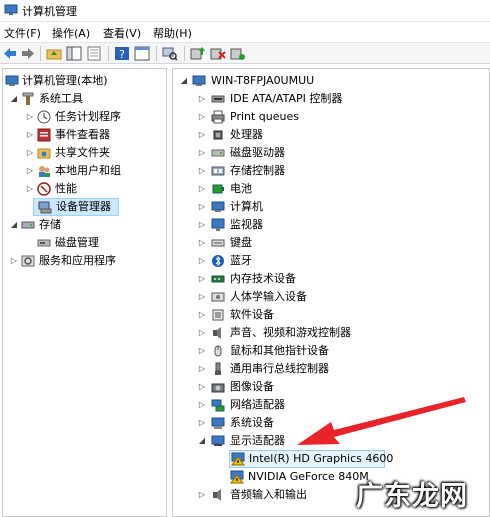 The width and height of the screenshot is (490, 517). What do you see at coordinates (381, 421) in the screenshot?
I see `red-annotation-arrow` at bounding box center [381, 421].